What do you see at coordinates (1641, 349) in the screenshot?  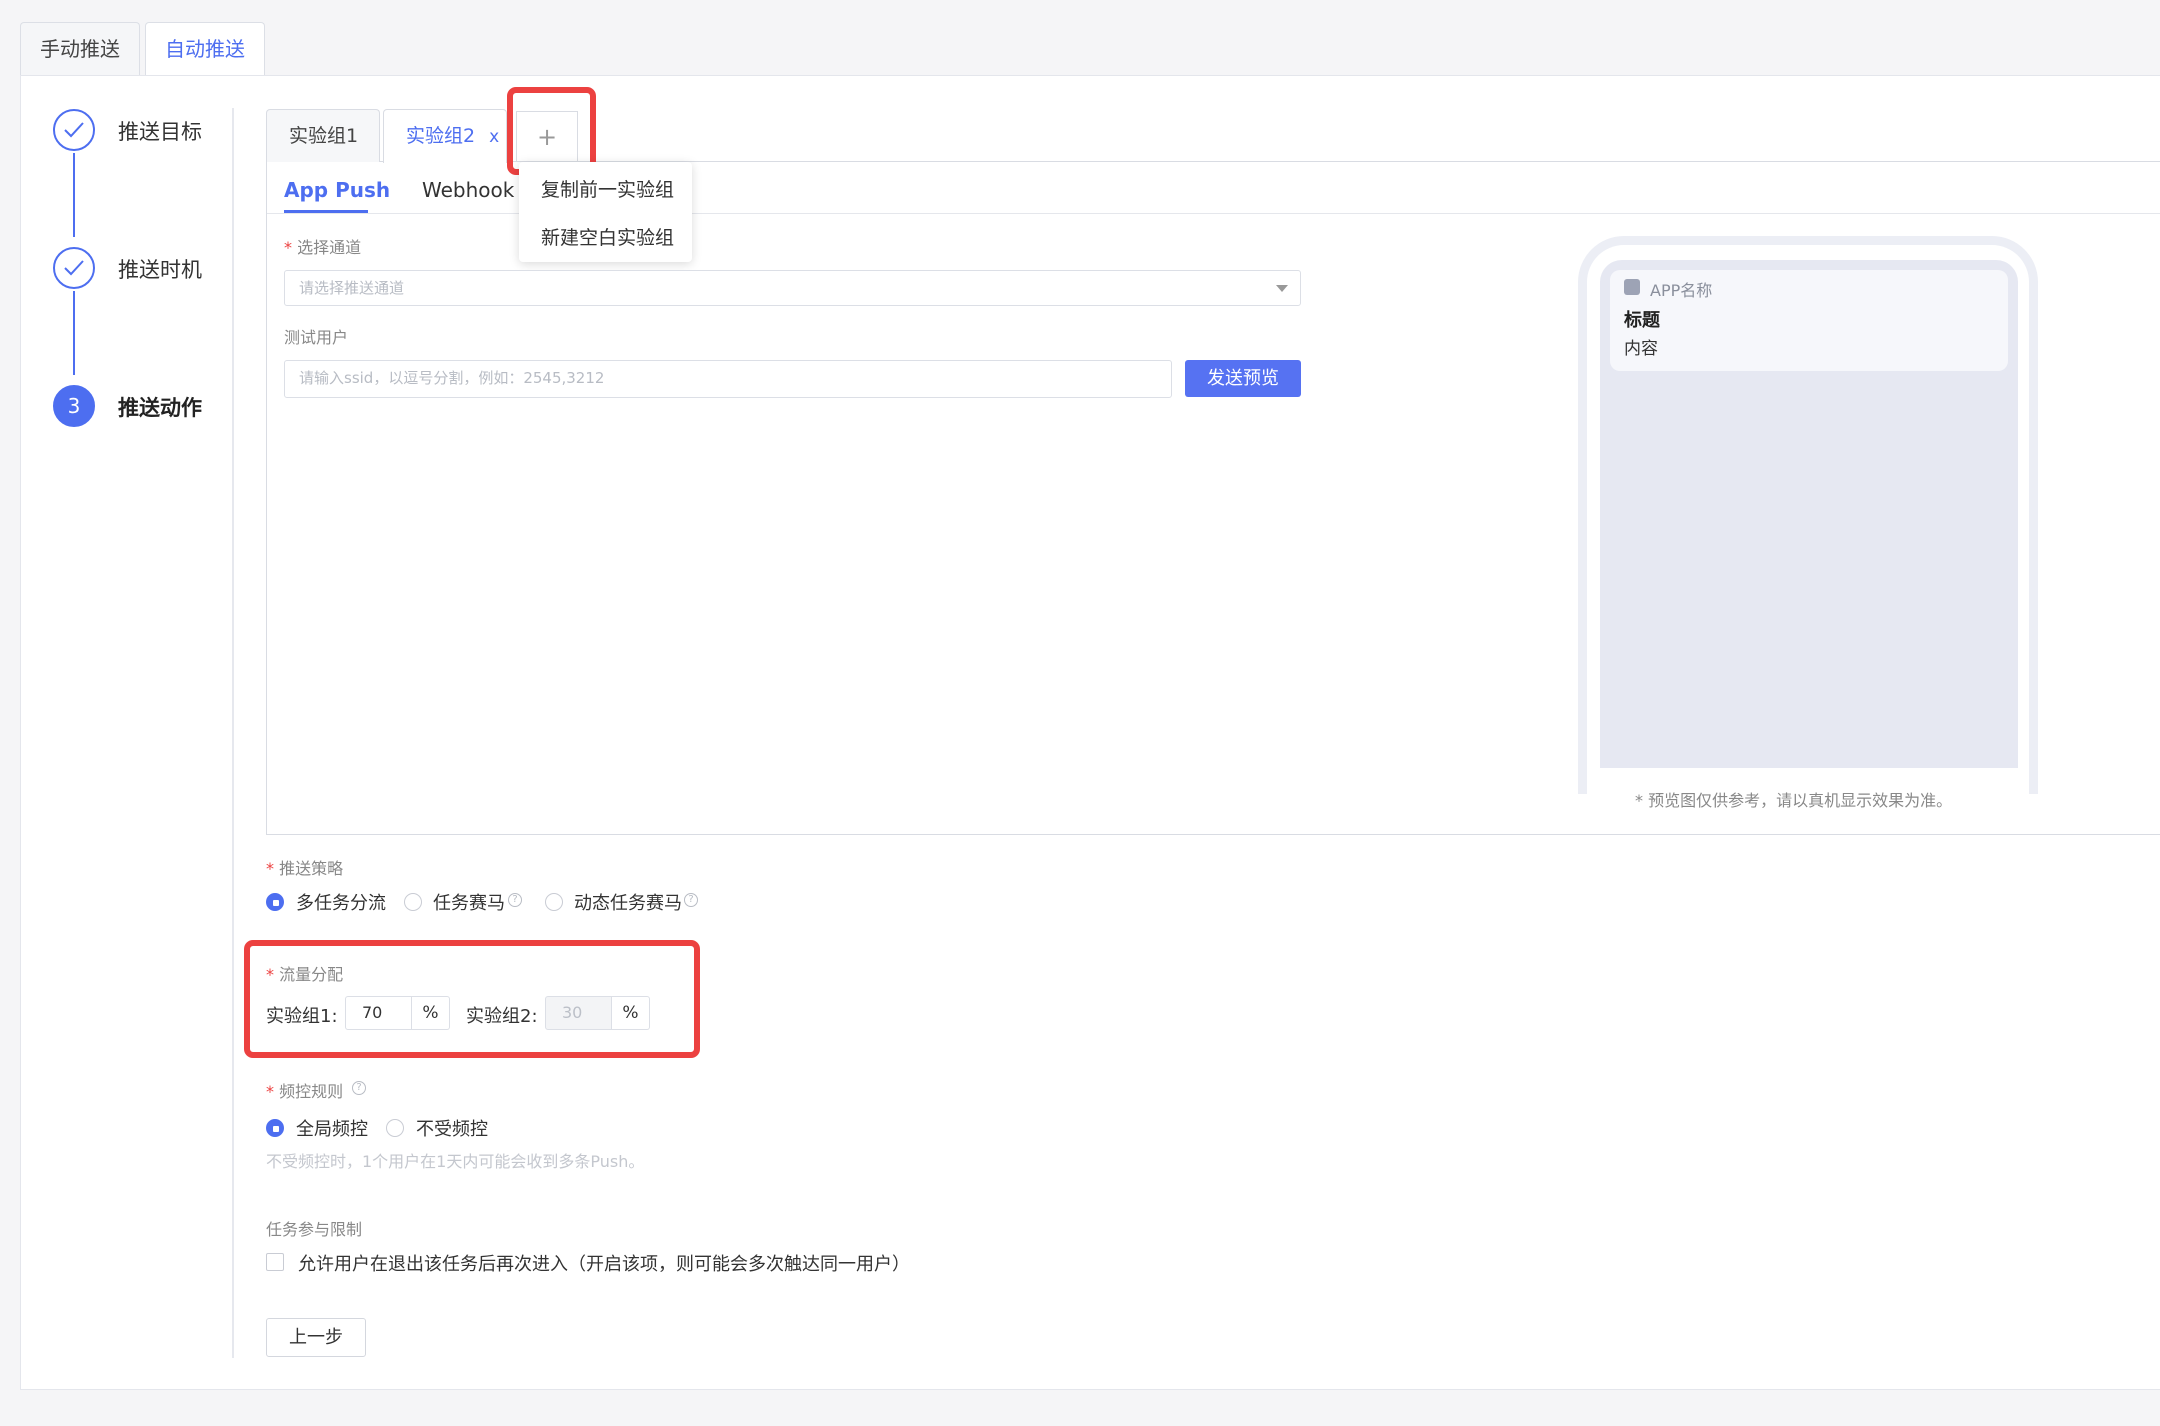 I see `notif-content: 内容` at bounding box center [1641, 349].